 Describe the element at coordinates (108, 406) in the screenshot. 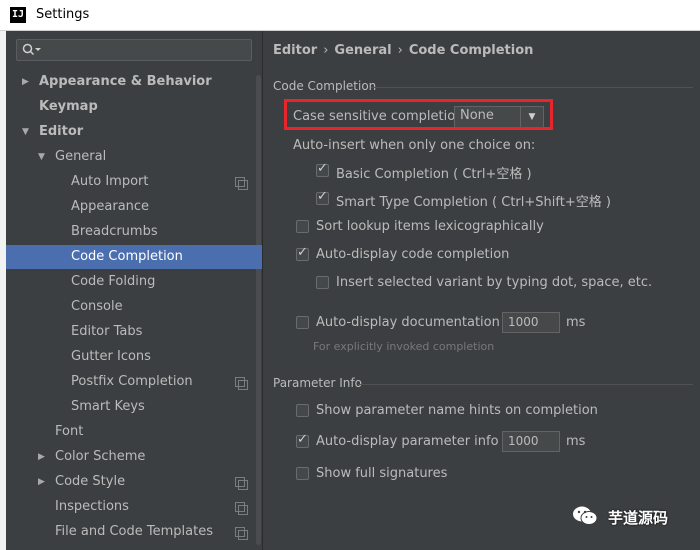

I see `tree-item-label: Smart Keys` at that location.